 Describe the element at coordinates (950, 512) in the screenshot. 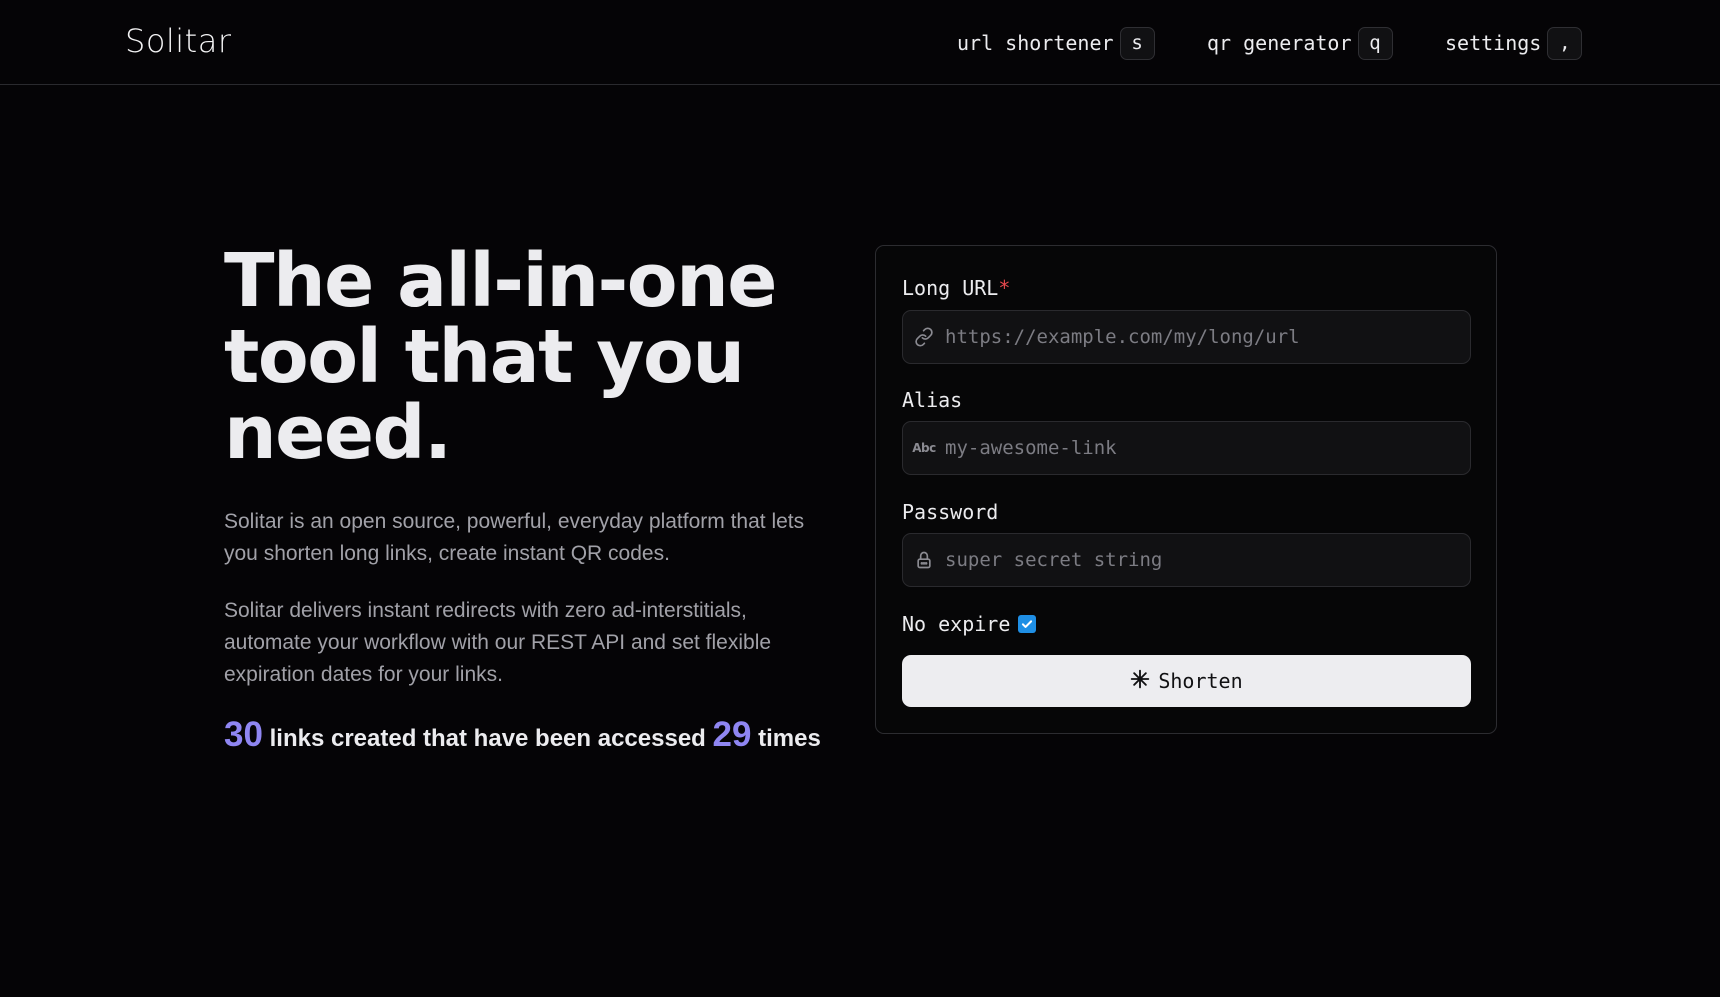

I see `password-label: Password` at that location.